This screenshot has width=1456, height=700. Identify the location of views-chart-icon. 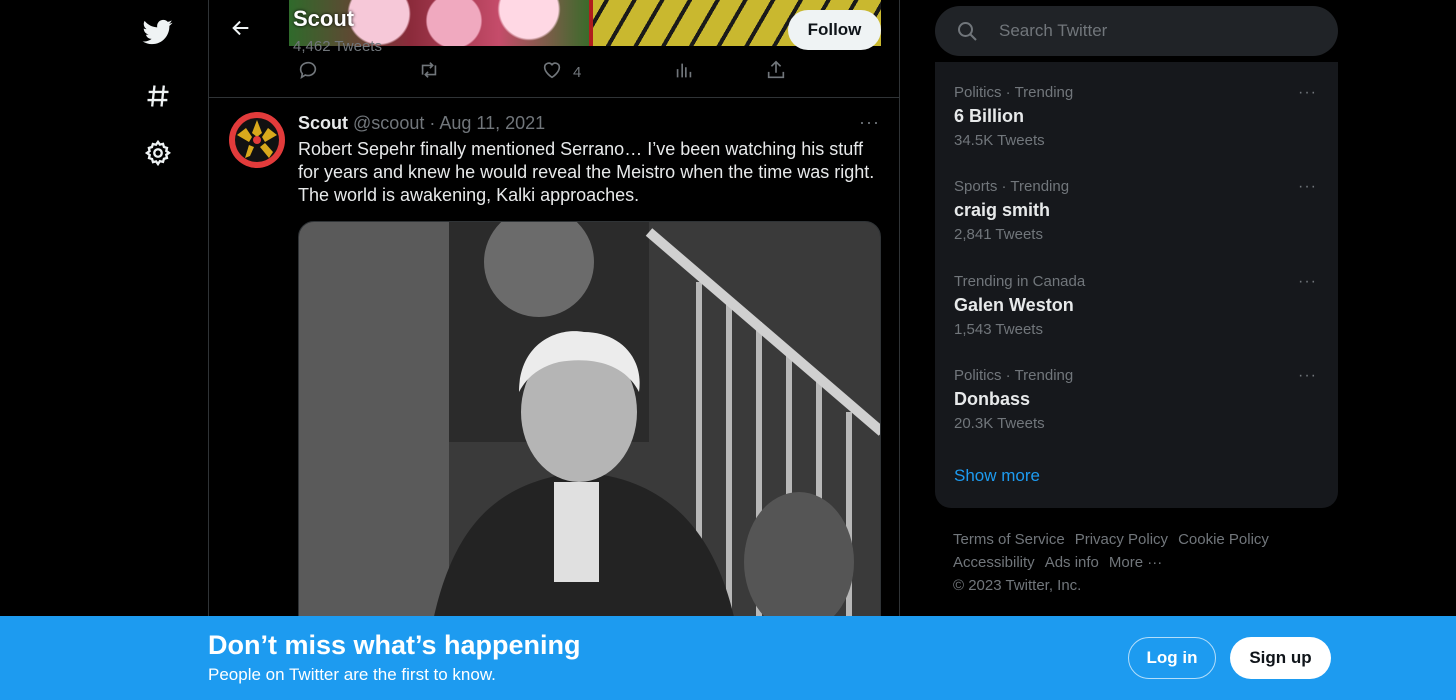
(684, 72).